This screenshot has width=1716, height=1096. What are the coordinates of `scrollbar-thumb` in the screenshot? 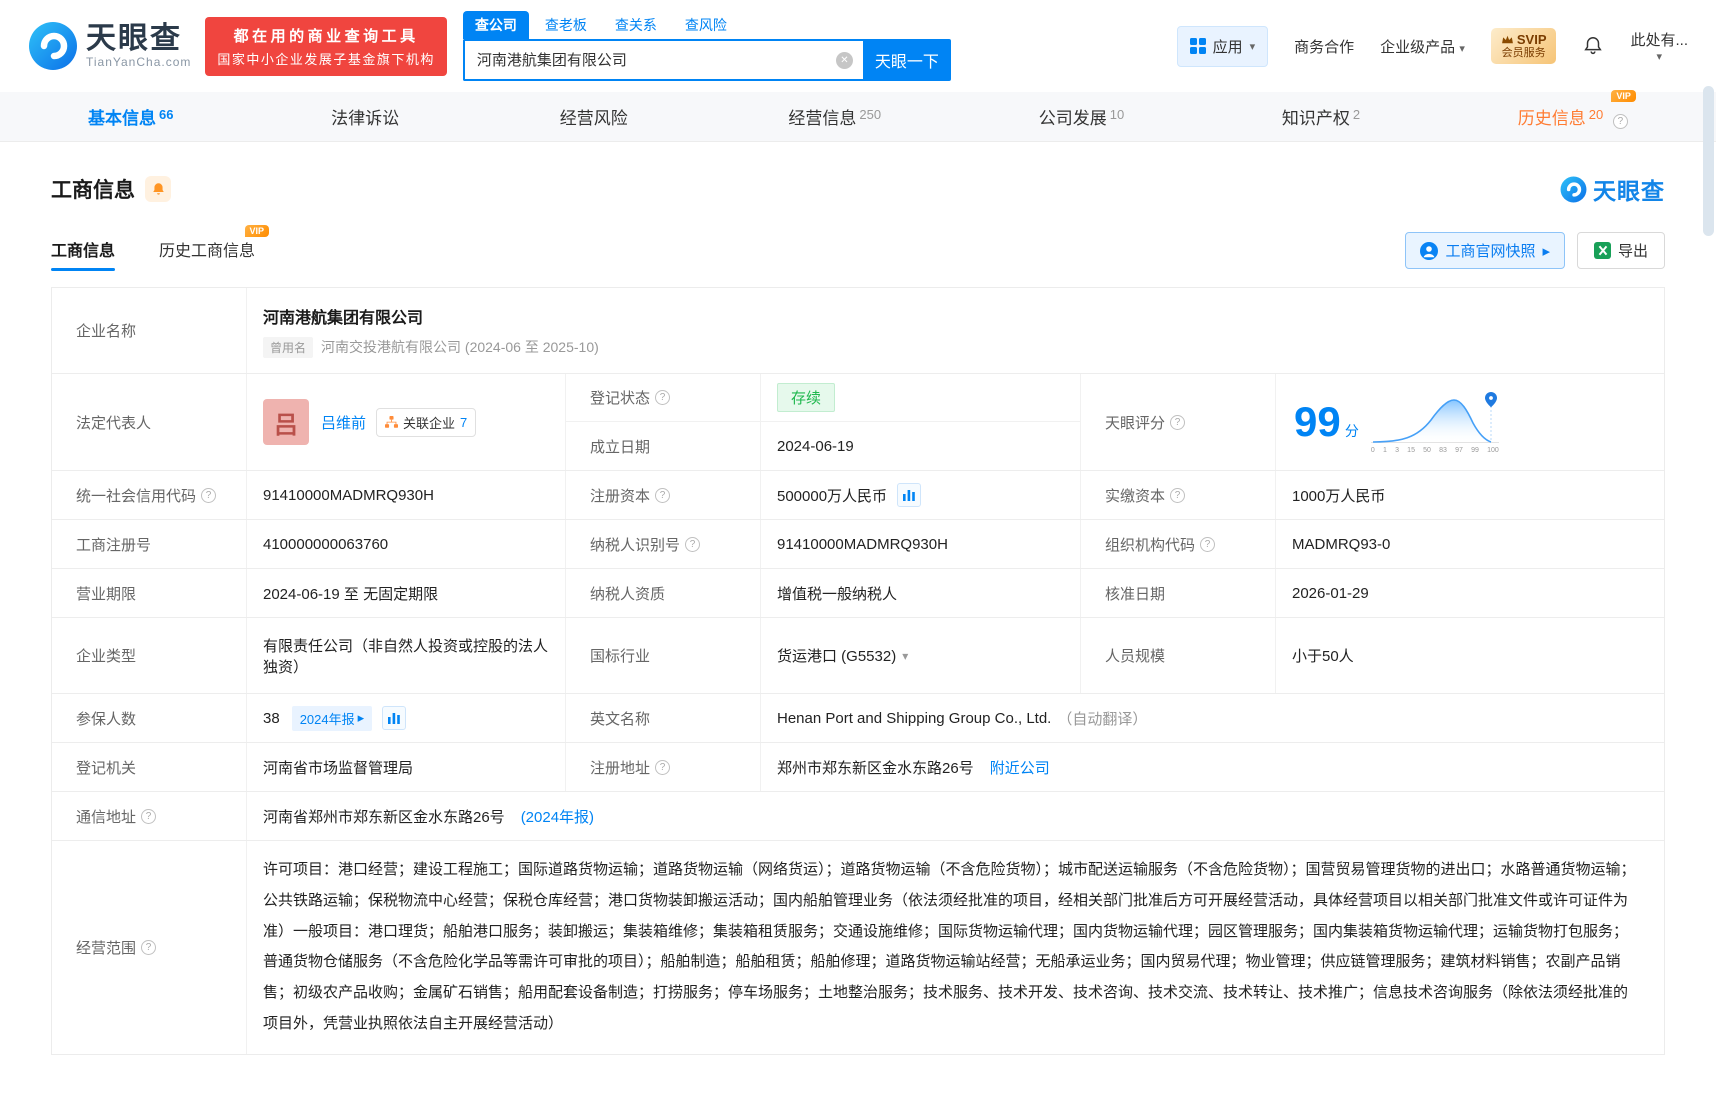 It's located at (1708, 161).